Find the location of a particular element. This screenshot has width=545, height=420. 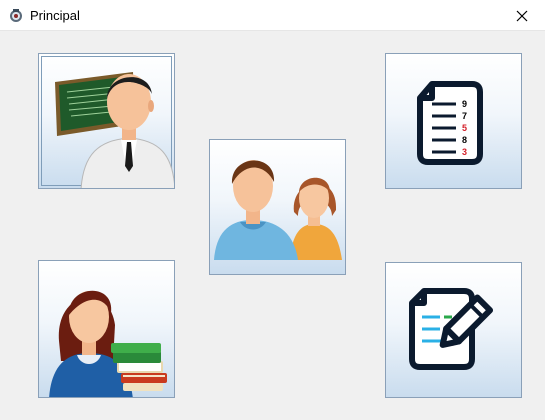

edit-grades-button is located at coordinates (453, 330).